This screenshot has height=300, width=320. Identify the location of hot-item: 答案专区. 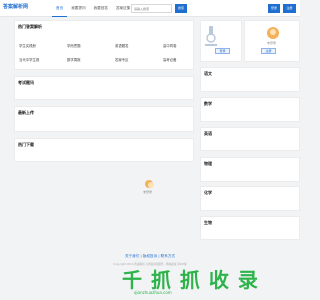
(122, 59).